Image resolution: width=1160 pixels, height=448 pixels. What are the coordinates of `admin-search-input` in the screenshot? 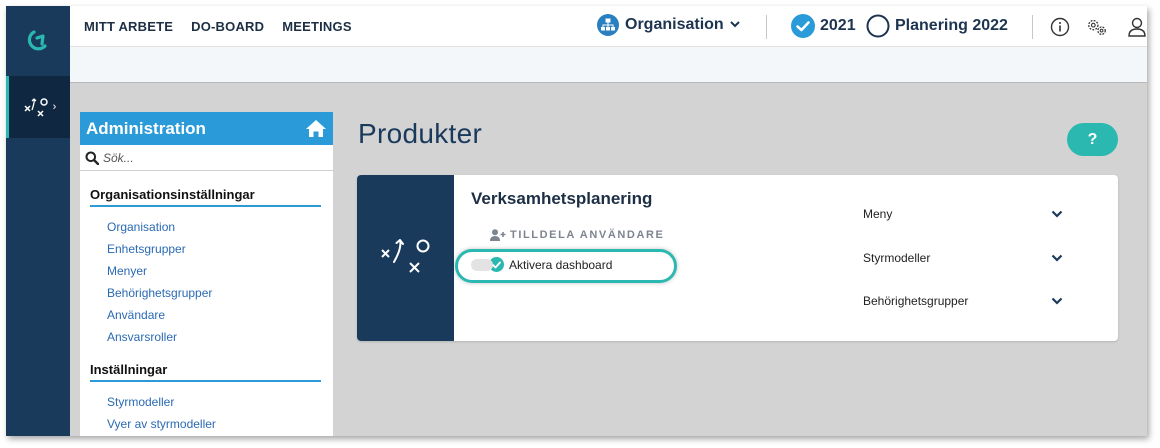 It's located at (203, 157).